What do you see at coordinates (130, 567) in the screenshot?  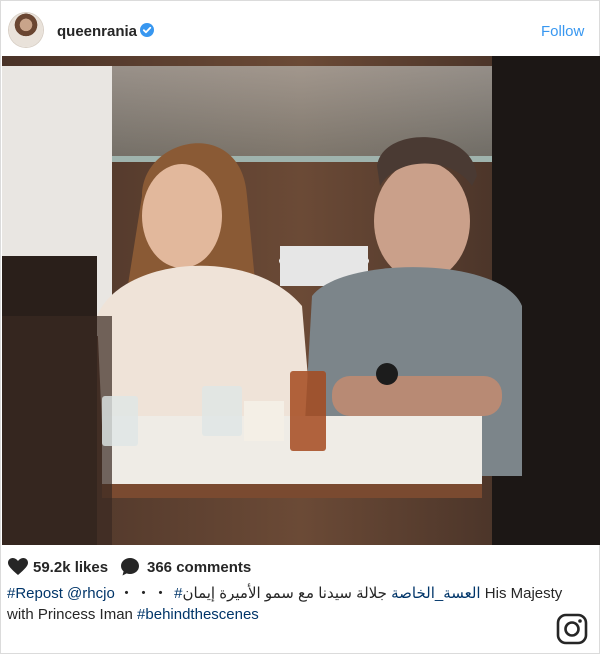 I see `comment-bubble-icon` at bounding box center [130, 567].